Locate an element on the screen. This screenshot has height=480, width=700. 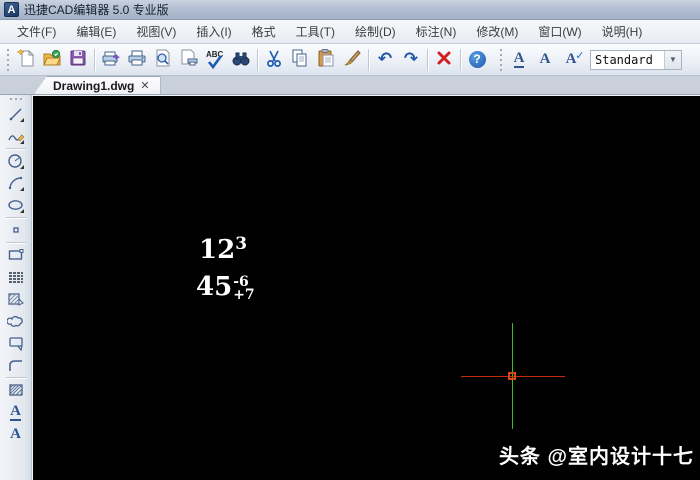
stacked-text-tolerance: 45 -6 +7 is located at coordinates (225, 288).